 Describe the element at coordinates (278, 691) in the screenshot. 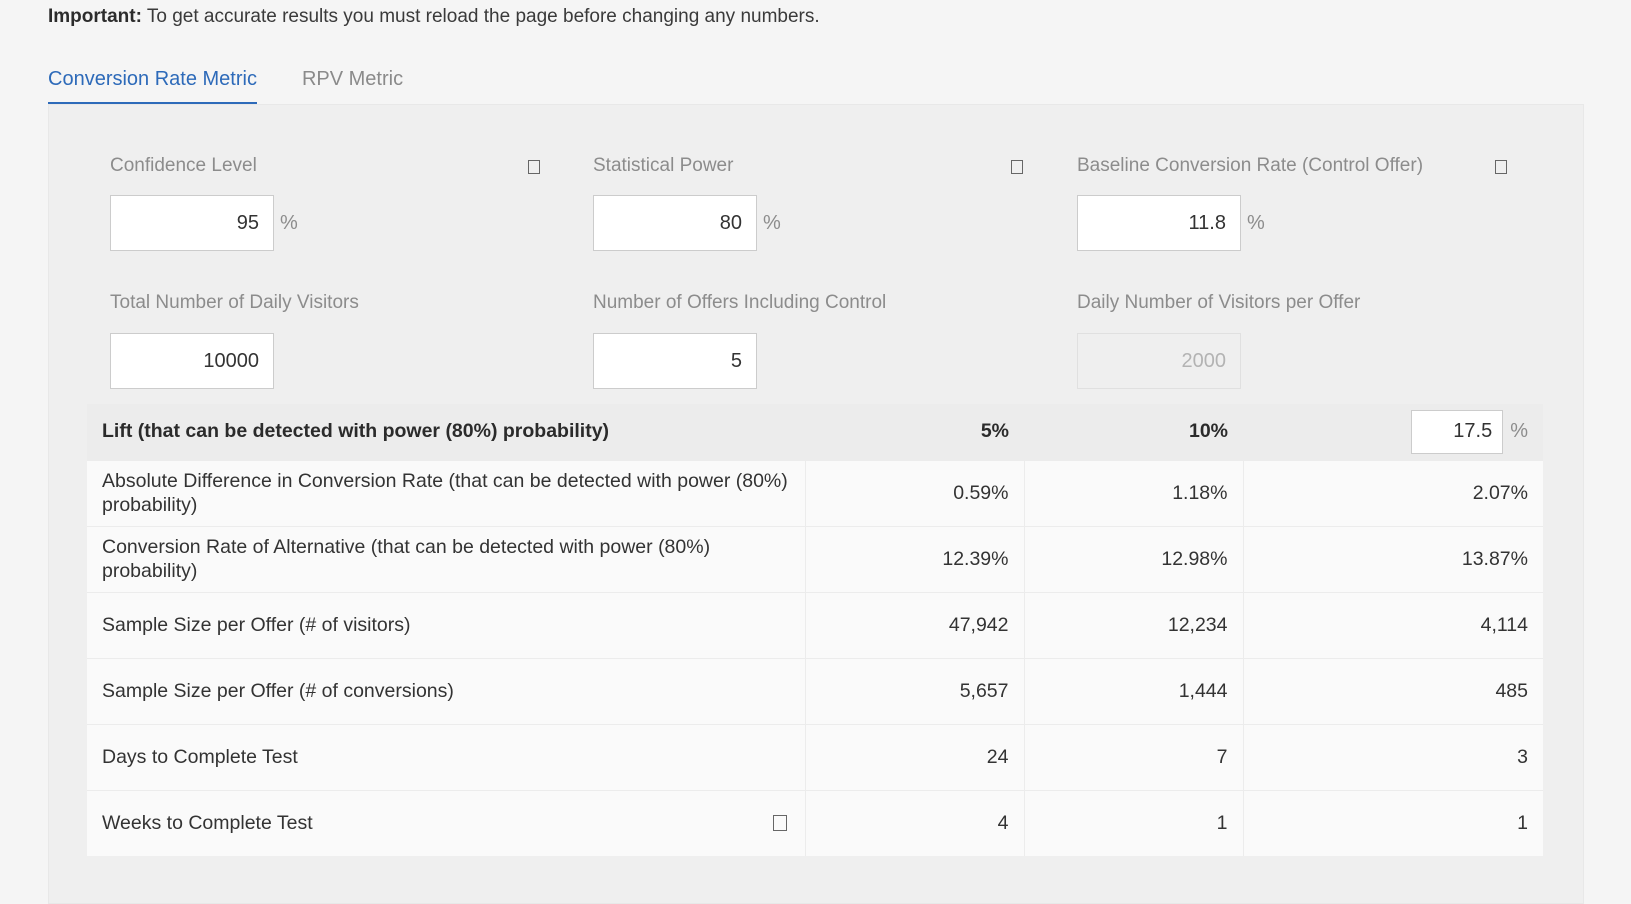

I see `sample-size-conversions-label: Sample Size per Offer (# of conversions)` at that location.